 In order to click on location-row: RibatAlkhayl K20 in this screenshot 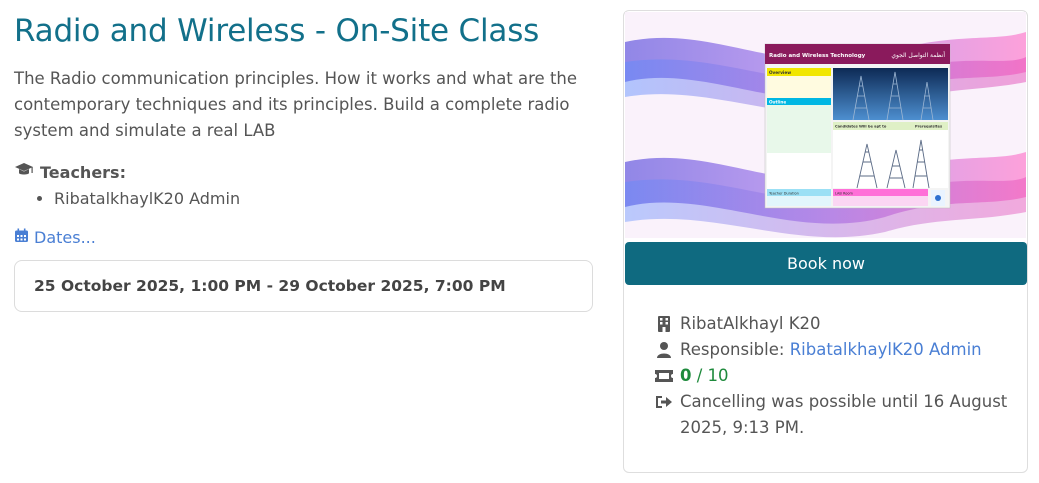, I will do `click(834, 324)`.